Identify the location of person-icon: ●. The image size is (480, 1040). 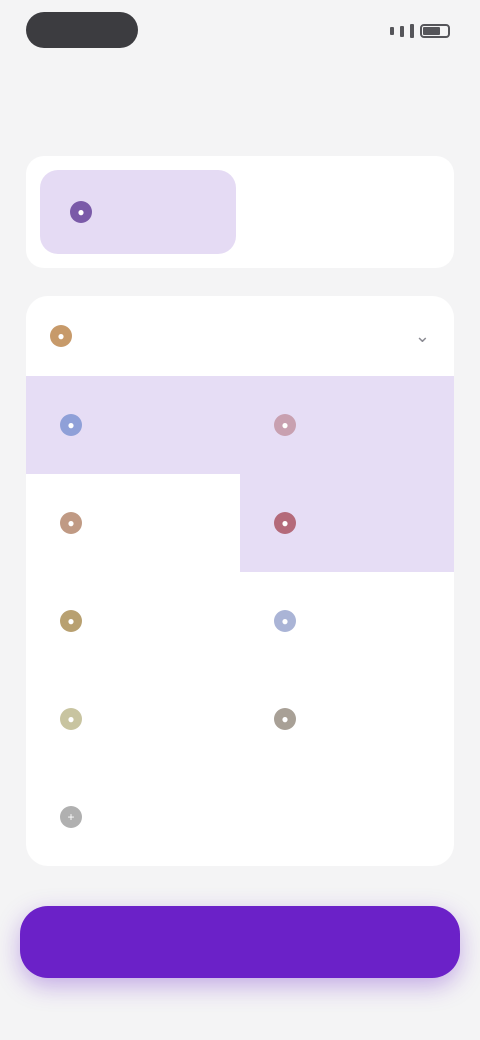
(81, 212).